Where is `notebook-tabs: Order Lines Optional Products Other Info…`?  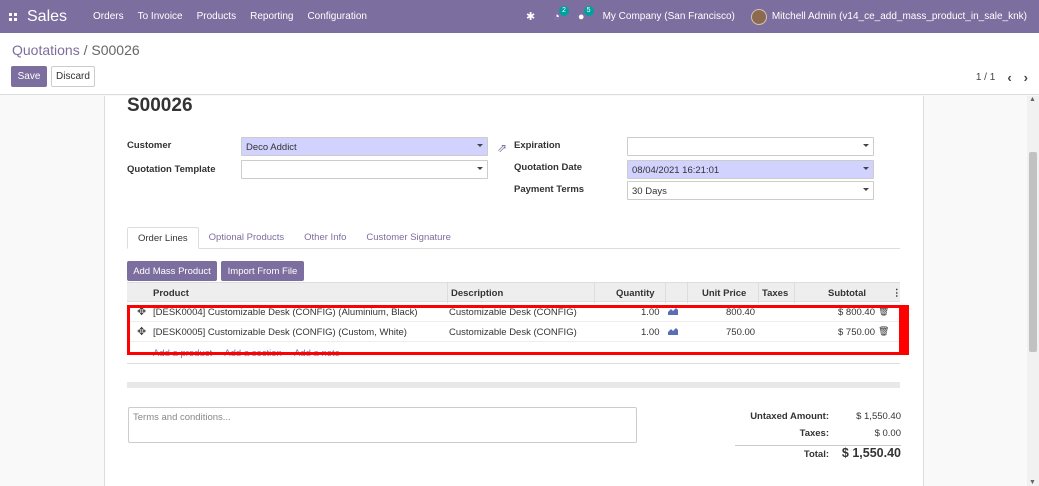 notebook-tabs: Order Lines Optional Products Other Info… is located at coordinates (513, 238).